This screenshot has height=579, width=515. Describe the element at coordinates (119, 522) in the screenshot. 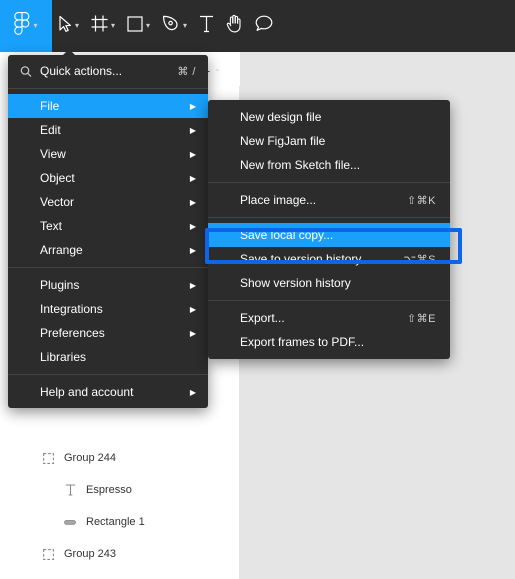

I see `layer-row: Rectangle 1` at that location.